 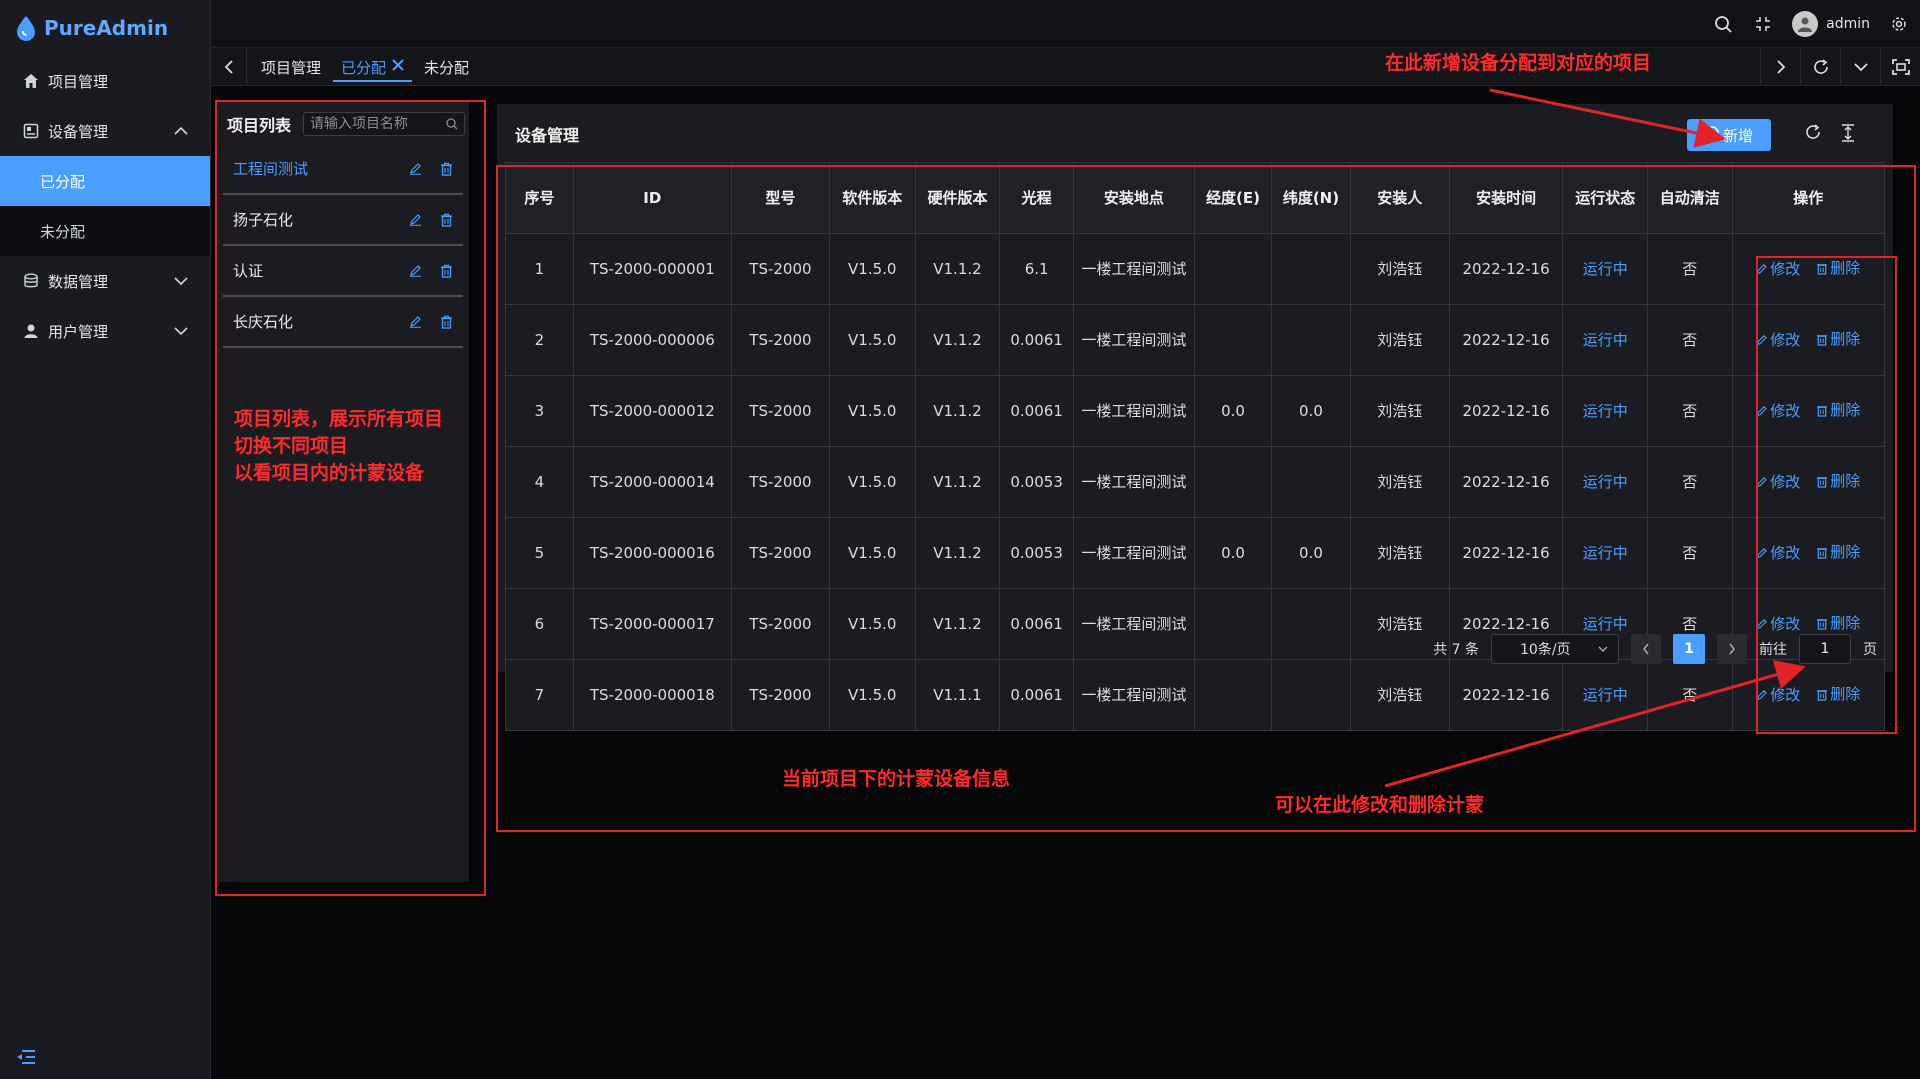 I want to click on sidebar-item-user: 用户管理, so click(x=105, y=331).